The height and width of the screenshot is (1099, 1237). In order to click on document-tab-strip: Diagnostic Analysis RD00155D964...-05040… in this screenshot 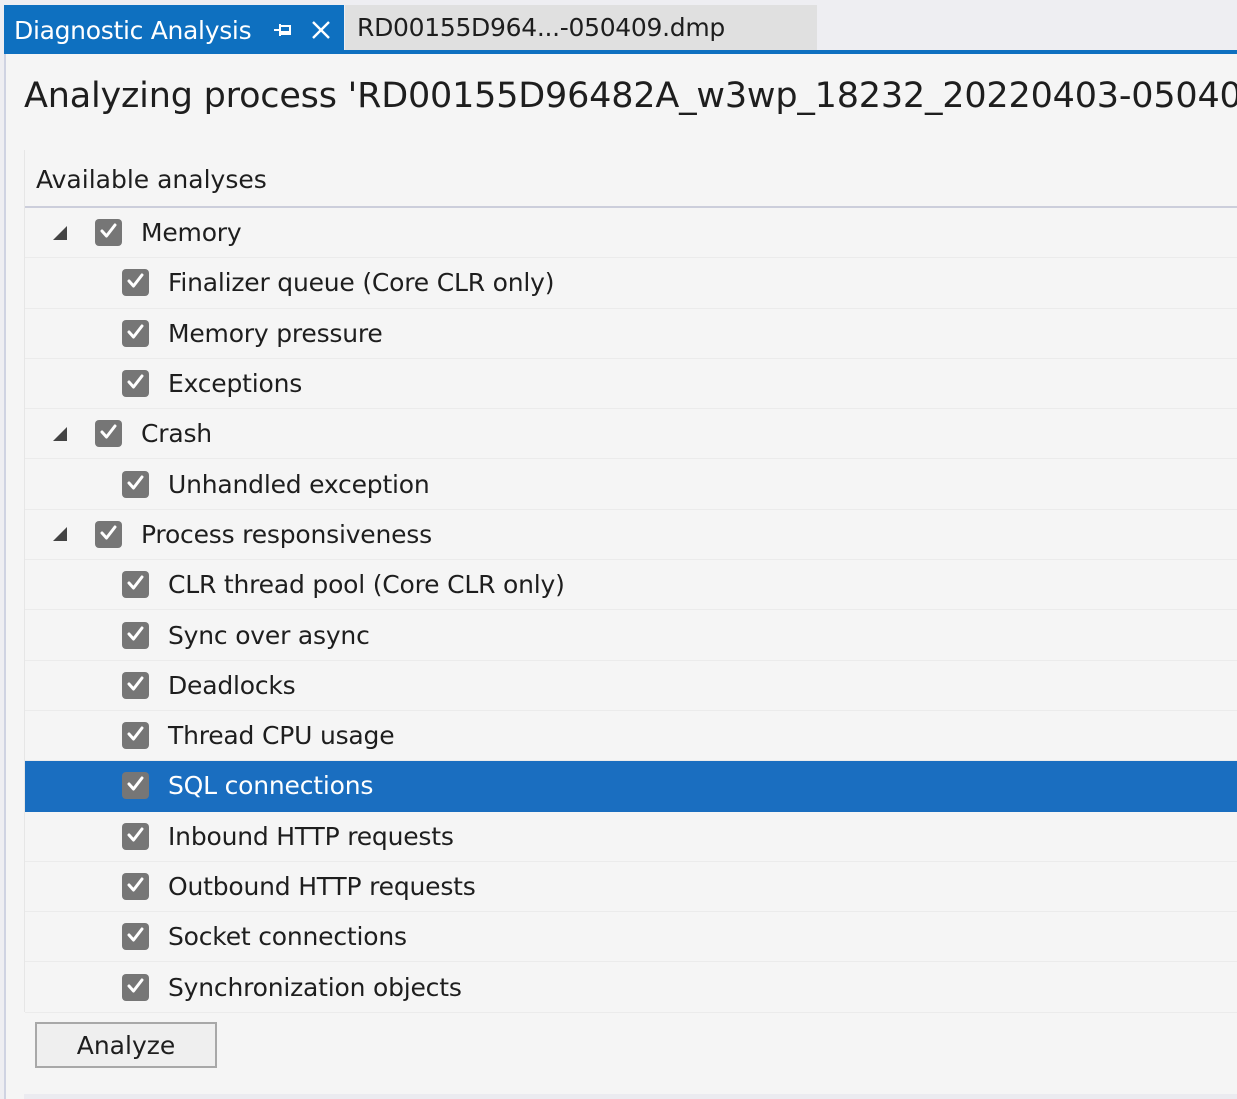, I will do `click(618, 27)`.